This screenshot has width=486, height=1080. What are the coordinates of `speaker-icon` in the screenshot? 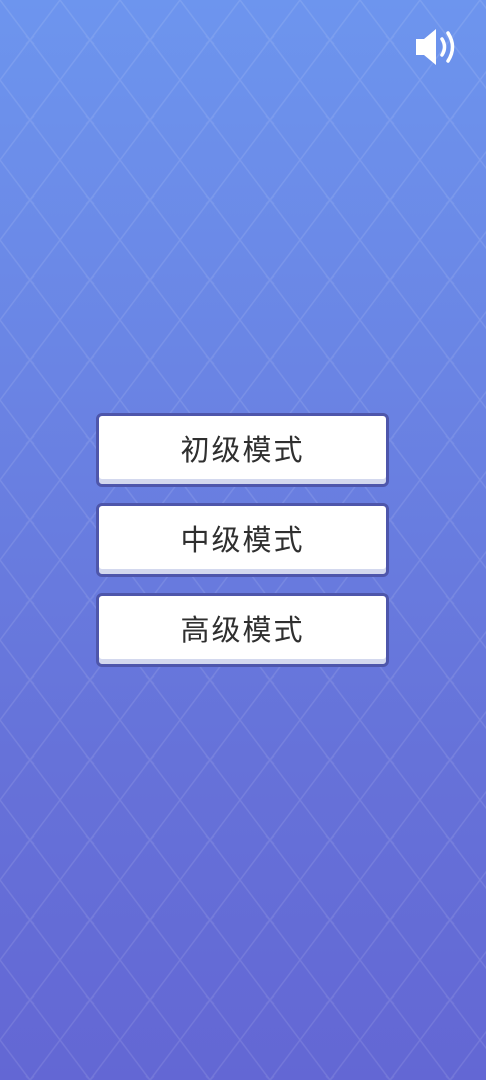 It's located at (435, 47).